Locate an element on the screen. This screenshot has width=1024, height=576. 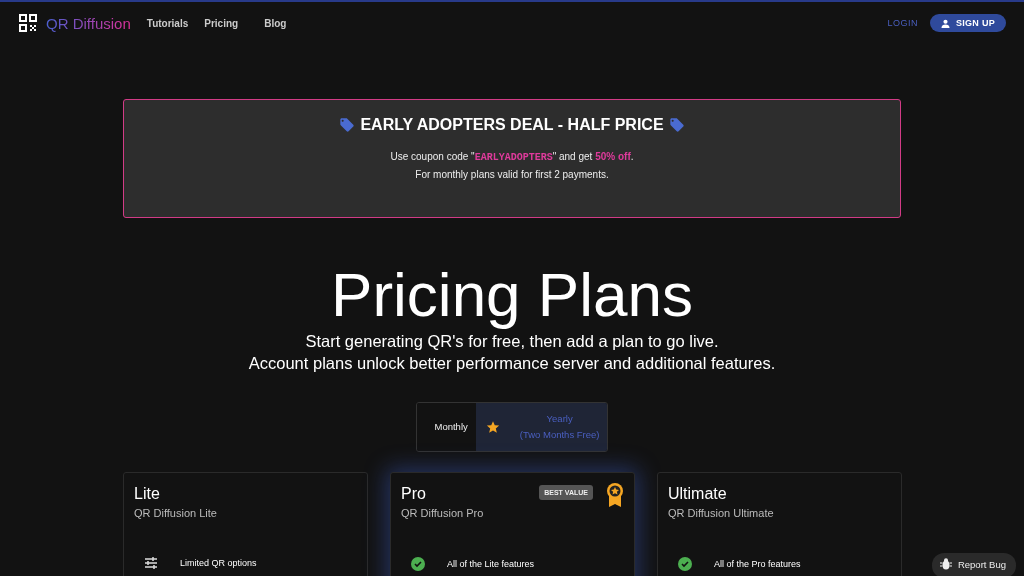
sign-up-button: SIGN UP is located at coordinates (967, 23).